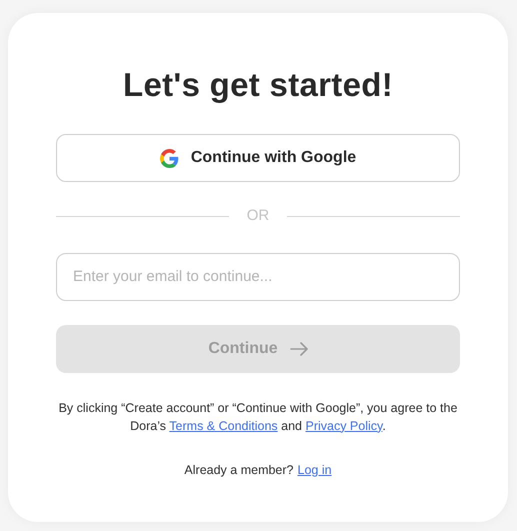 The image size is (517, 531). Describe the element at coordinates (258, 85) in the screenshot. I see `heading: Let's get started!` at that location.